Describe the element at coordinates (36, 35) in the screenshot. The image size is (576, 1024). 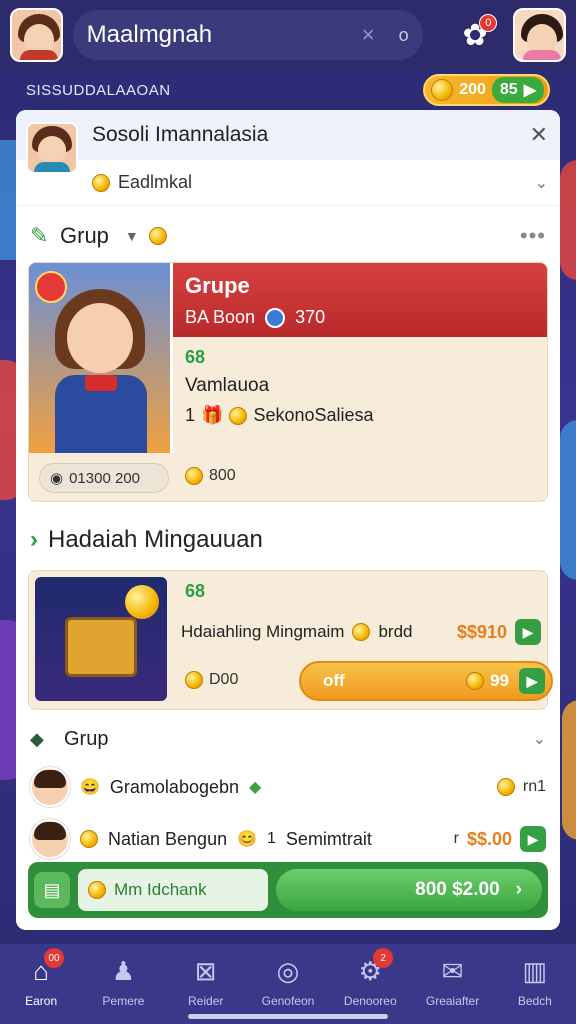
I see `user-avatar` at that location.